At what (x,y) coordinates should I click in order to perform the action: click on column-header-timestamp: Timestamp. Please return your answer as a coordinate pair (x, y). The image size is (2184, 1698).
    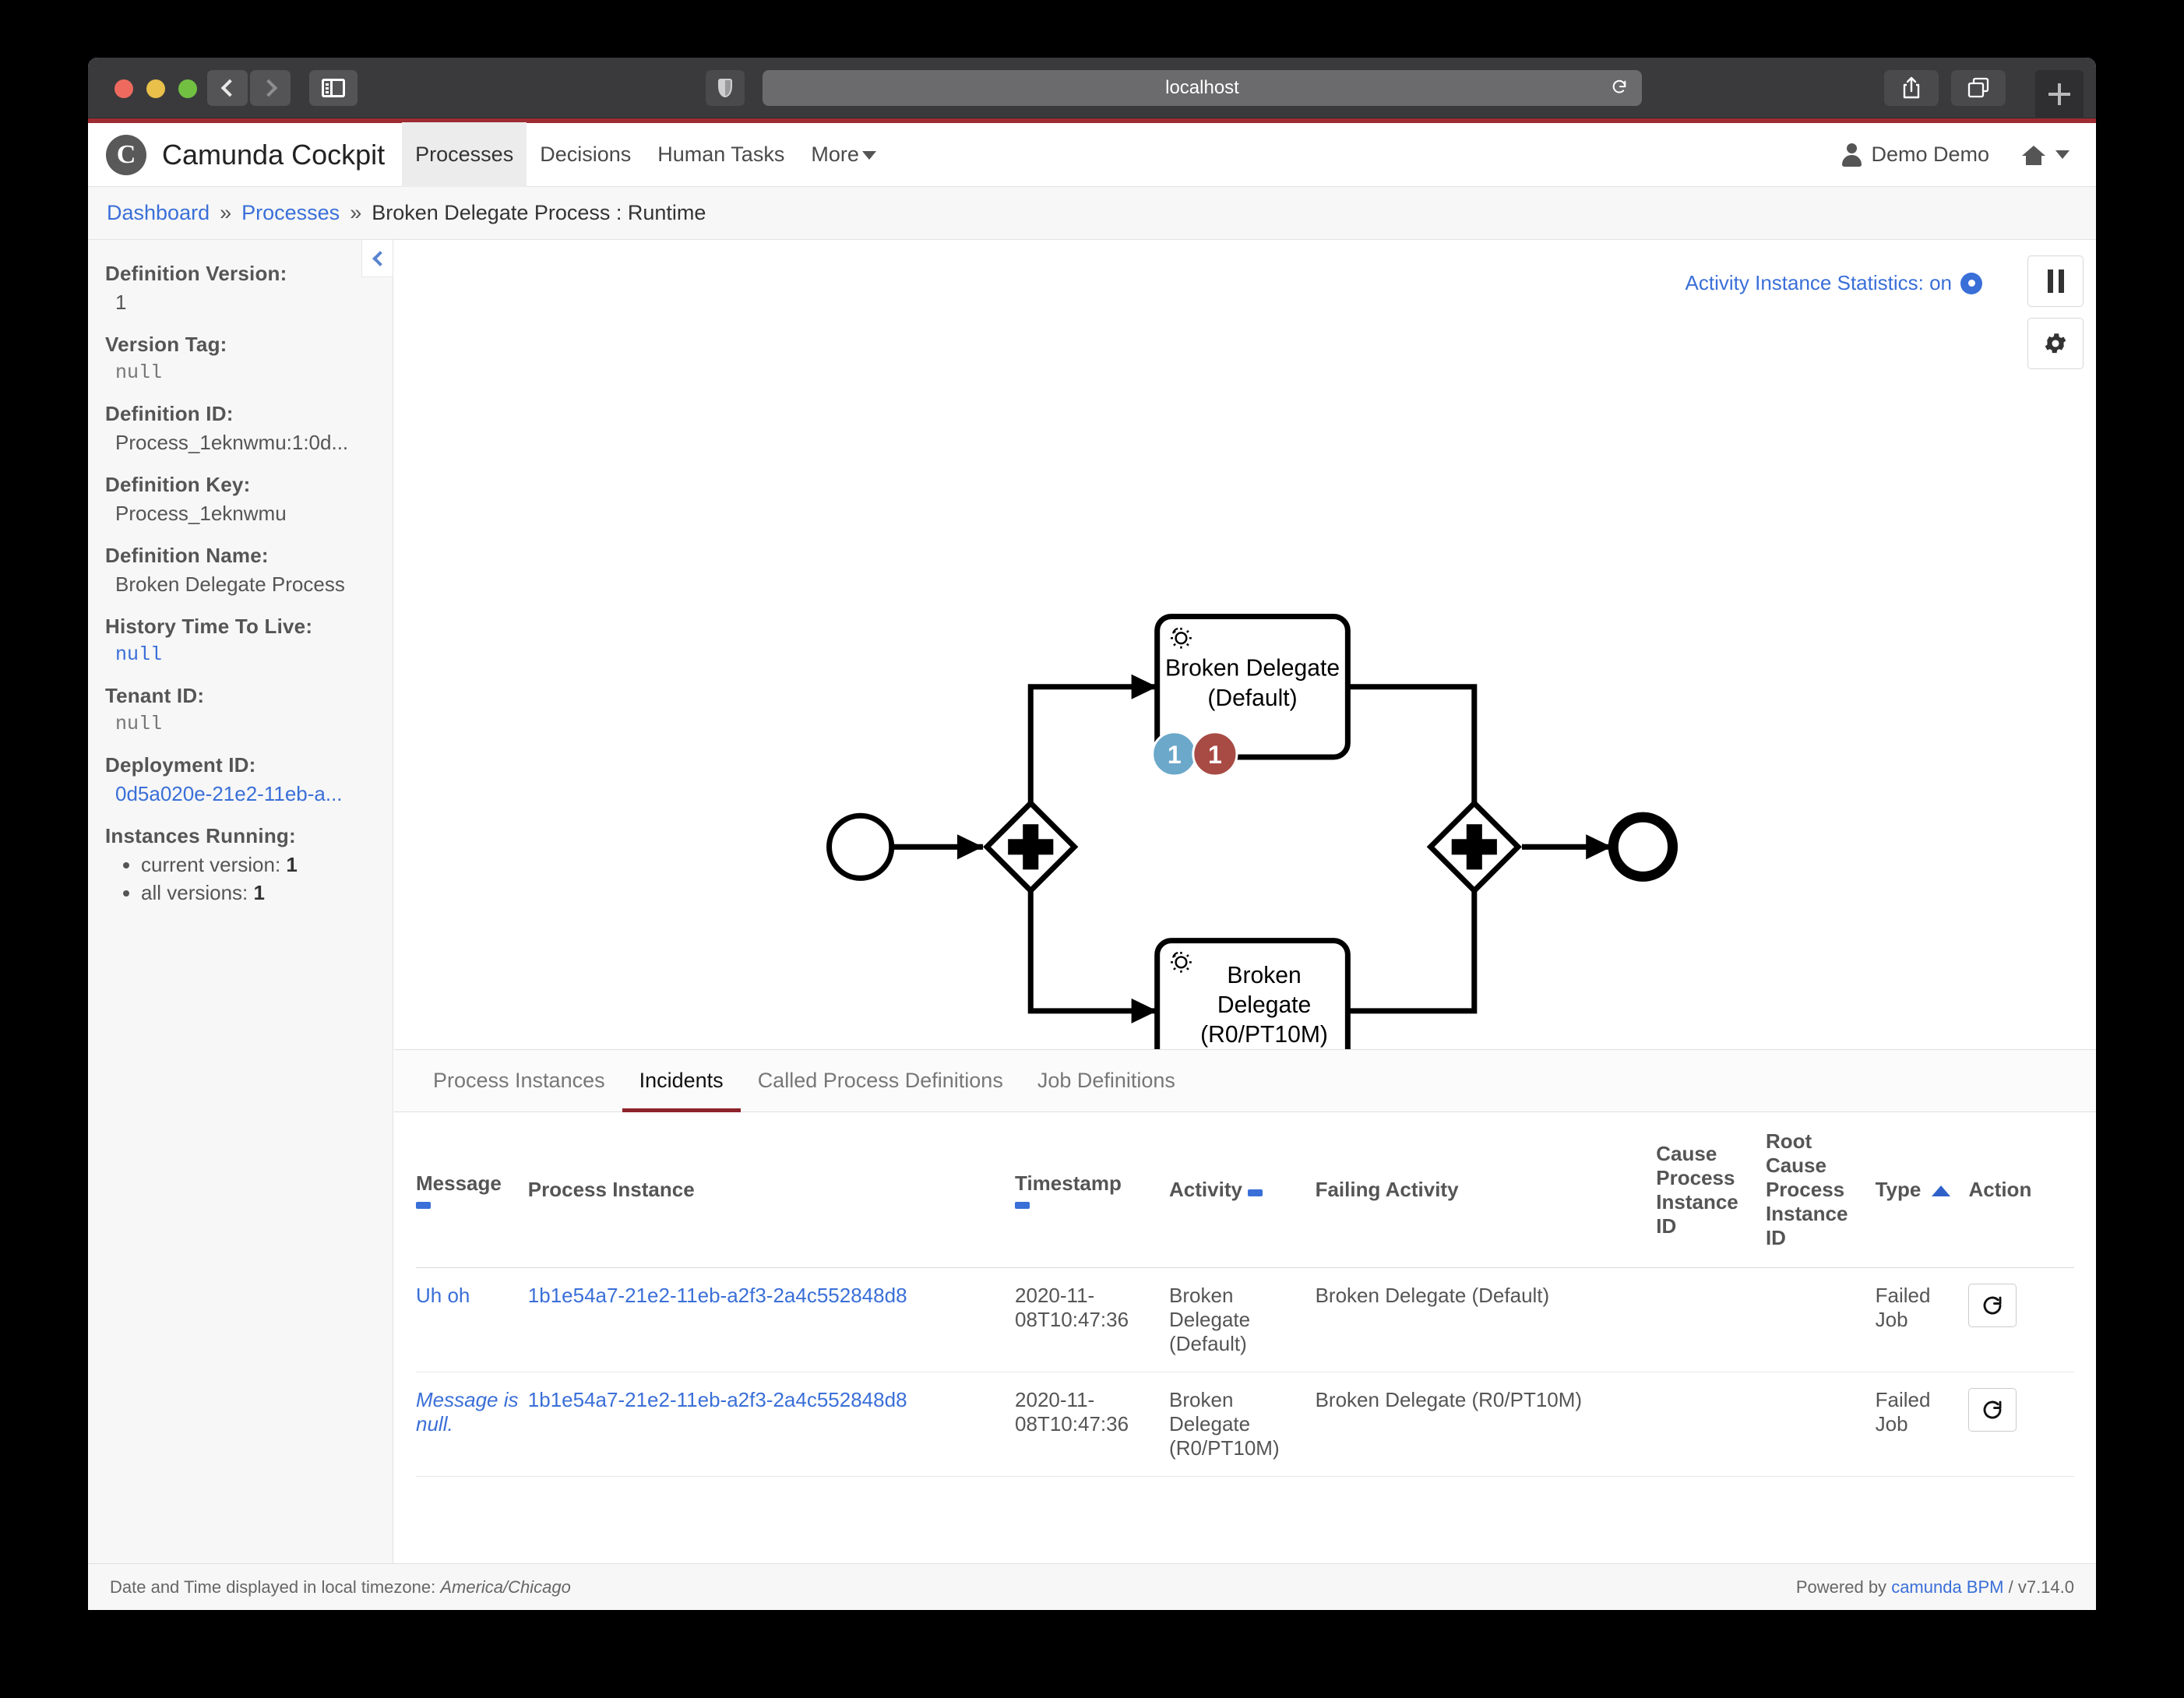
    Looking at the image, I should click on (1093, 1190).